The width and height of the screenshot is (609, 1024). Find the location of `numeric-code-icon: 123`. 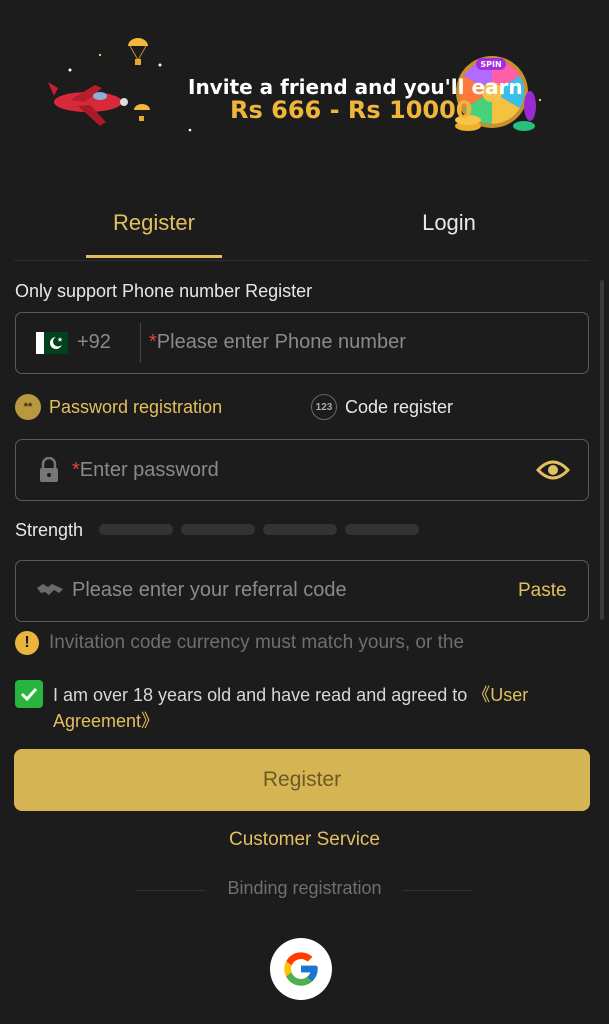

numeric-code-icon: 123 is located at coordinates (324, 407).